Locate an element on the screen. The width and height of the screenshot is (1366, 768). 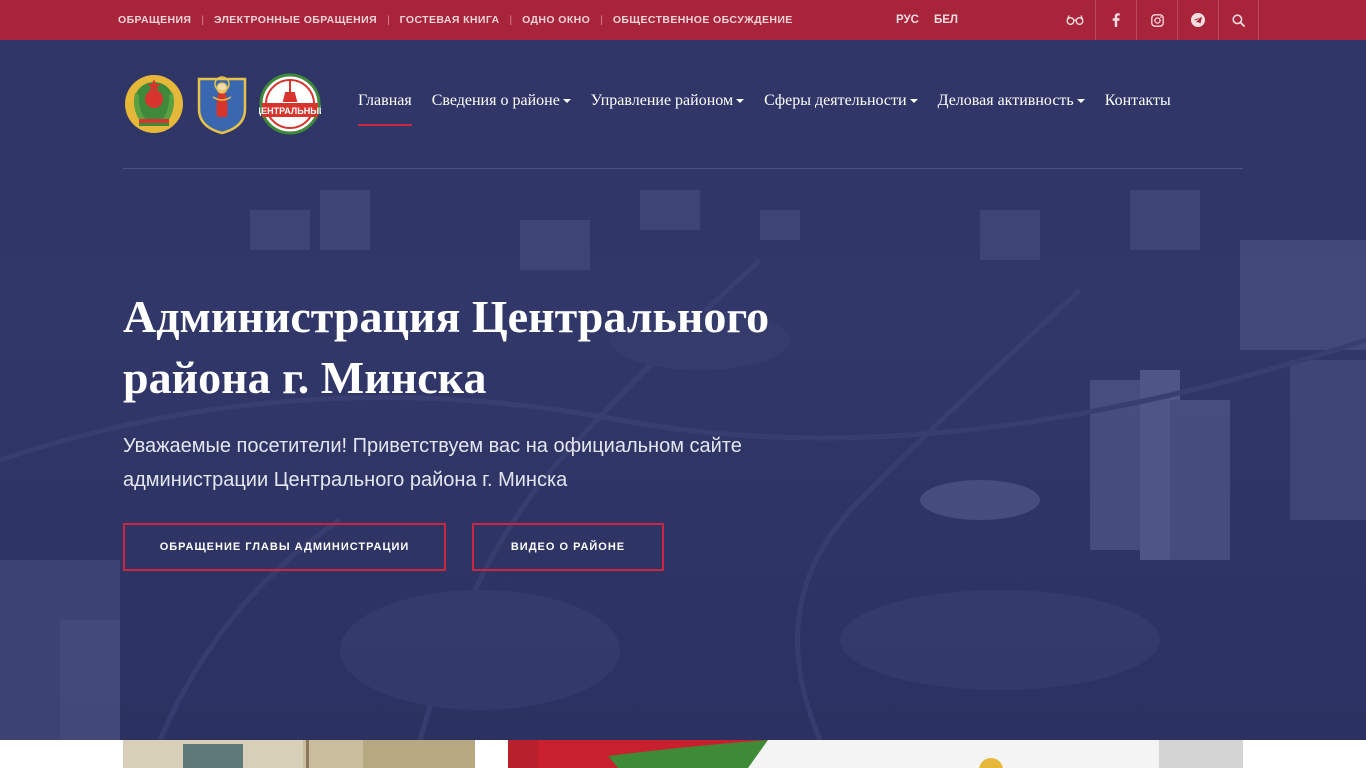
nav-item-label: Контакты is located at coordinates (1137, 100).